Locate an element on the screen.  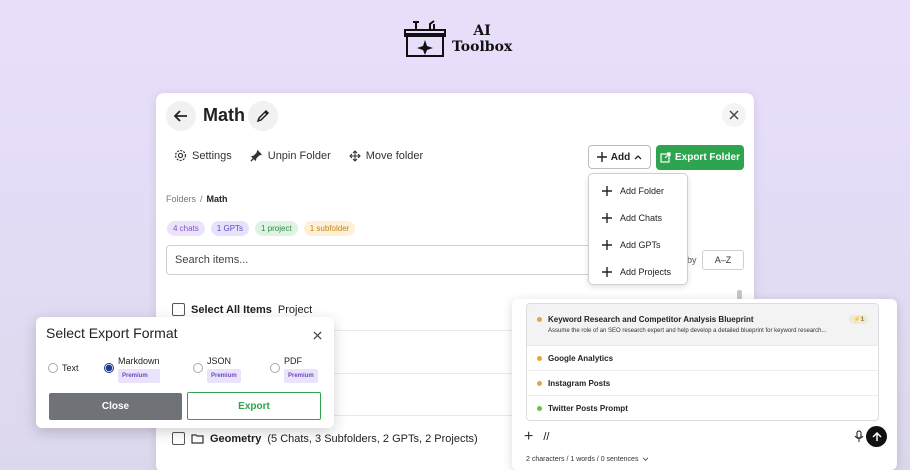
menu-item-add-chats: Add Chats is located at coordinates (638, 217).